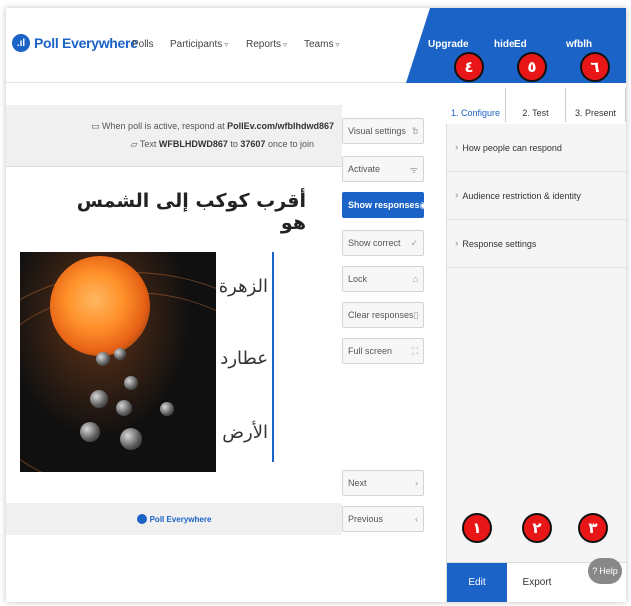 The height and width of the screenshot is (606, 631). What do you see at coordinates (383, 131) in the screenshot?
I see `visual-settings-button: Visual settings ᵬ` at bounding box center [383, 131].